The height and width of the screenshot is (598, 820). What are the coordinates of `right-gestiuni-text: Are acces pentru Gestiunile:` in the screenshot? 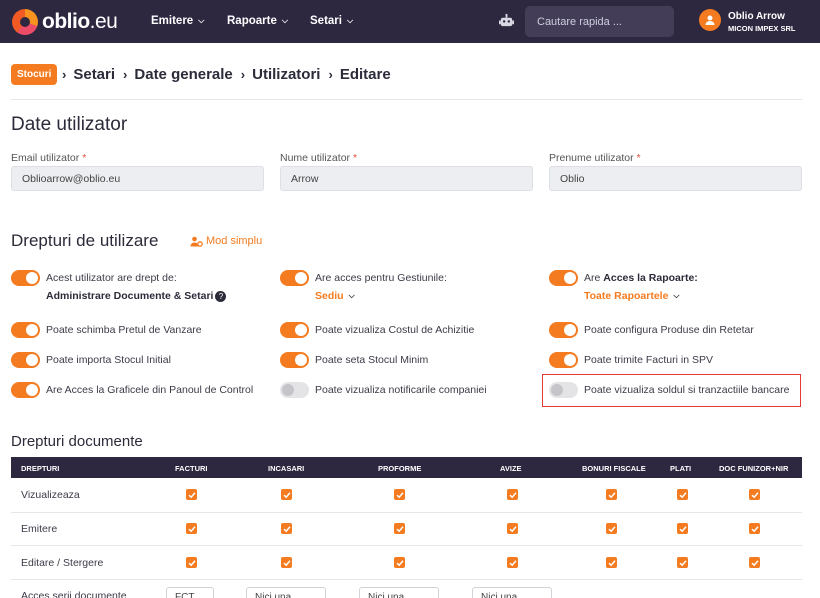 It's located at (381, 278).